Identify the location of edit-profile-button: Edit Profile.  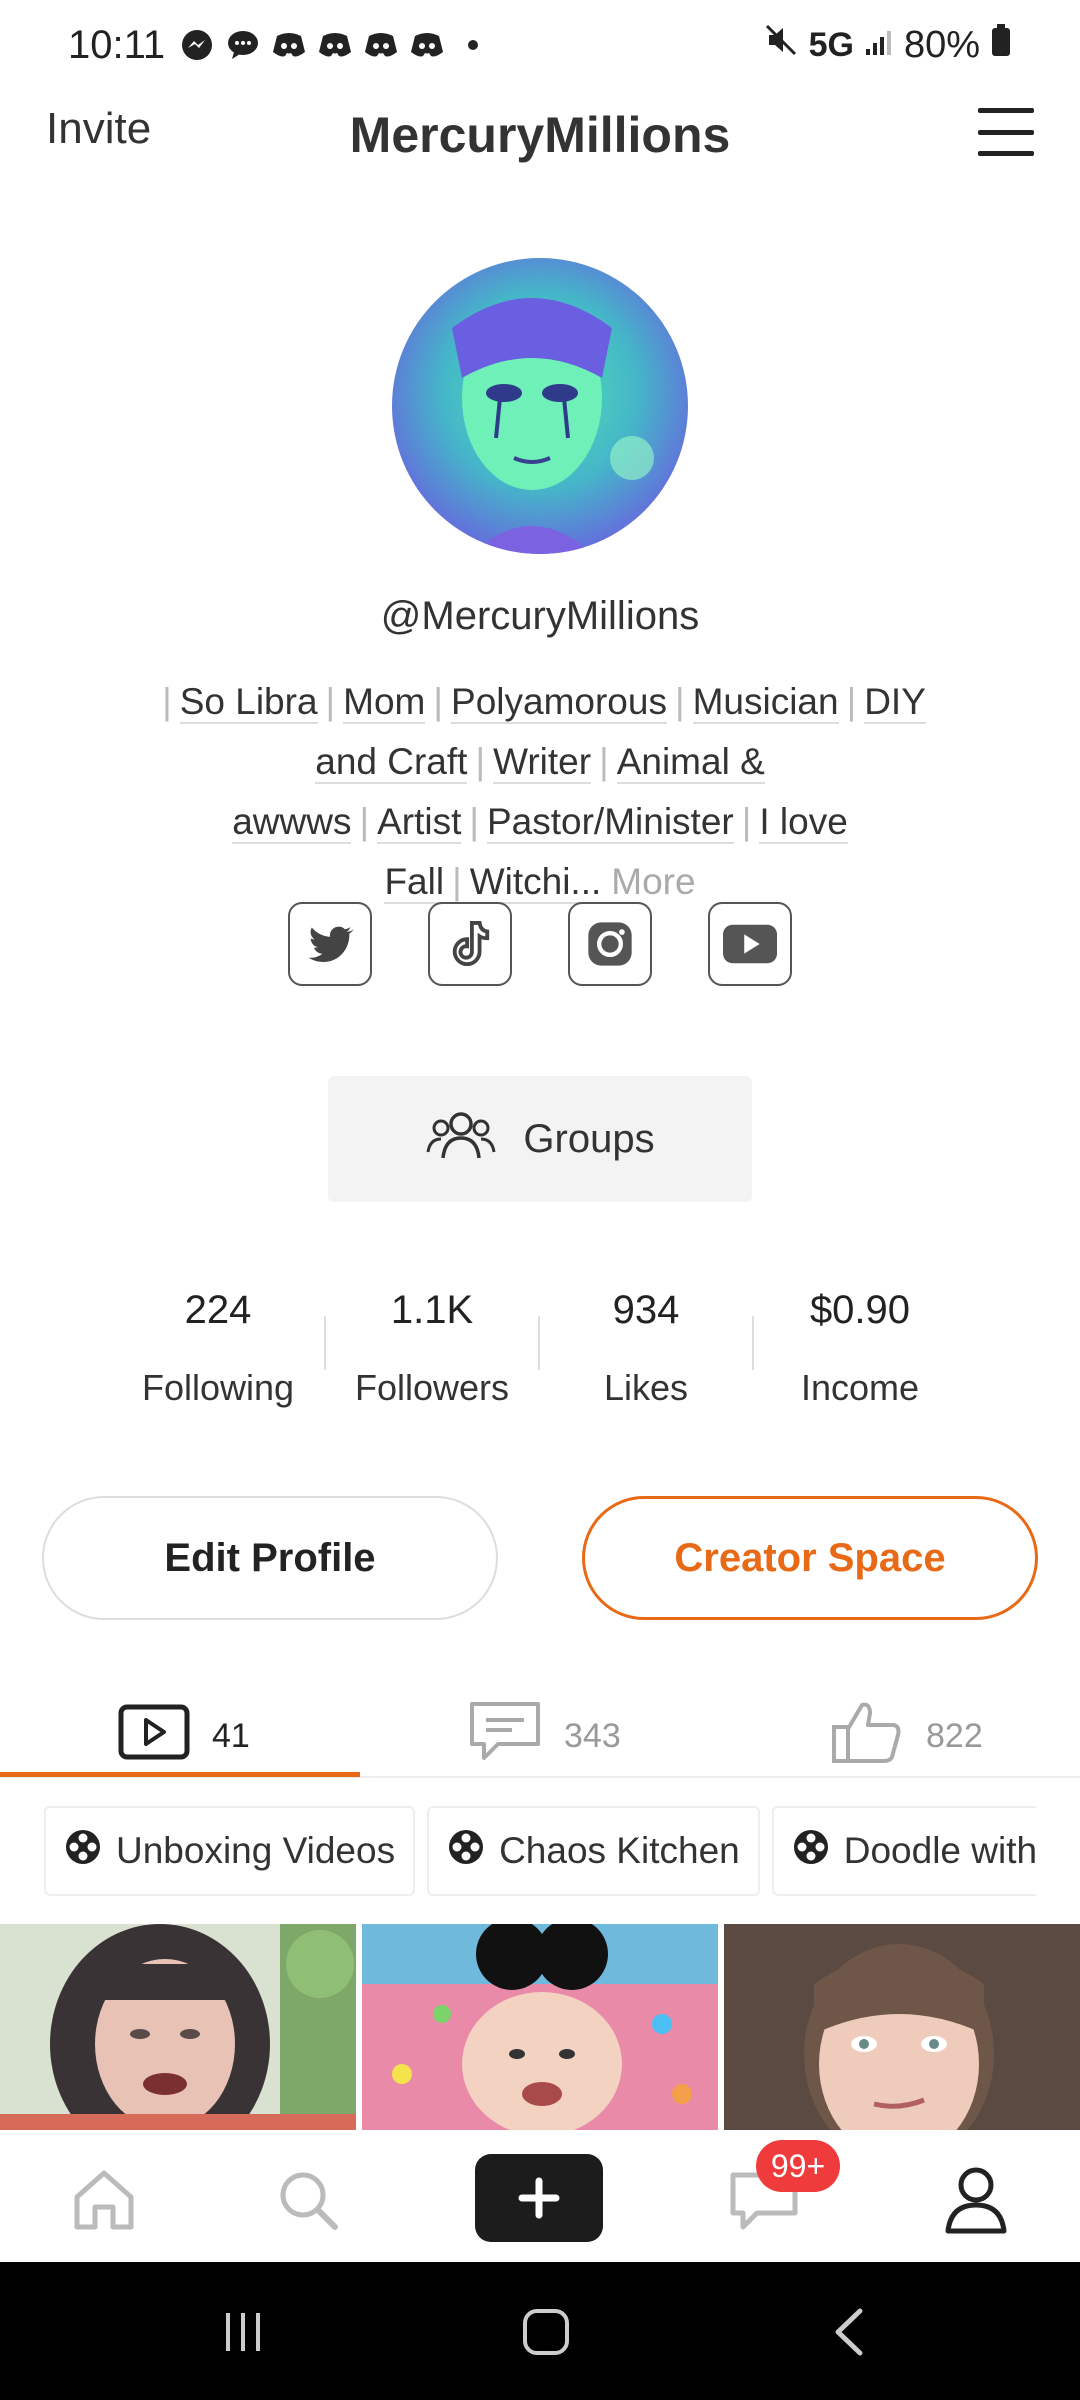
(270, 1558).